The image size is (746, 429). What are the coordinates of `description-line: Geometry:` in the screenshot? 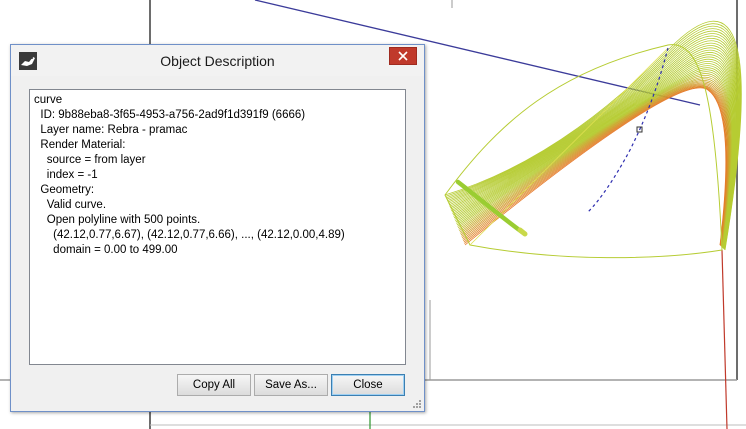 It's located at (67, 190).